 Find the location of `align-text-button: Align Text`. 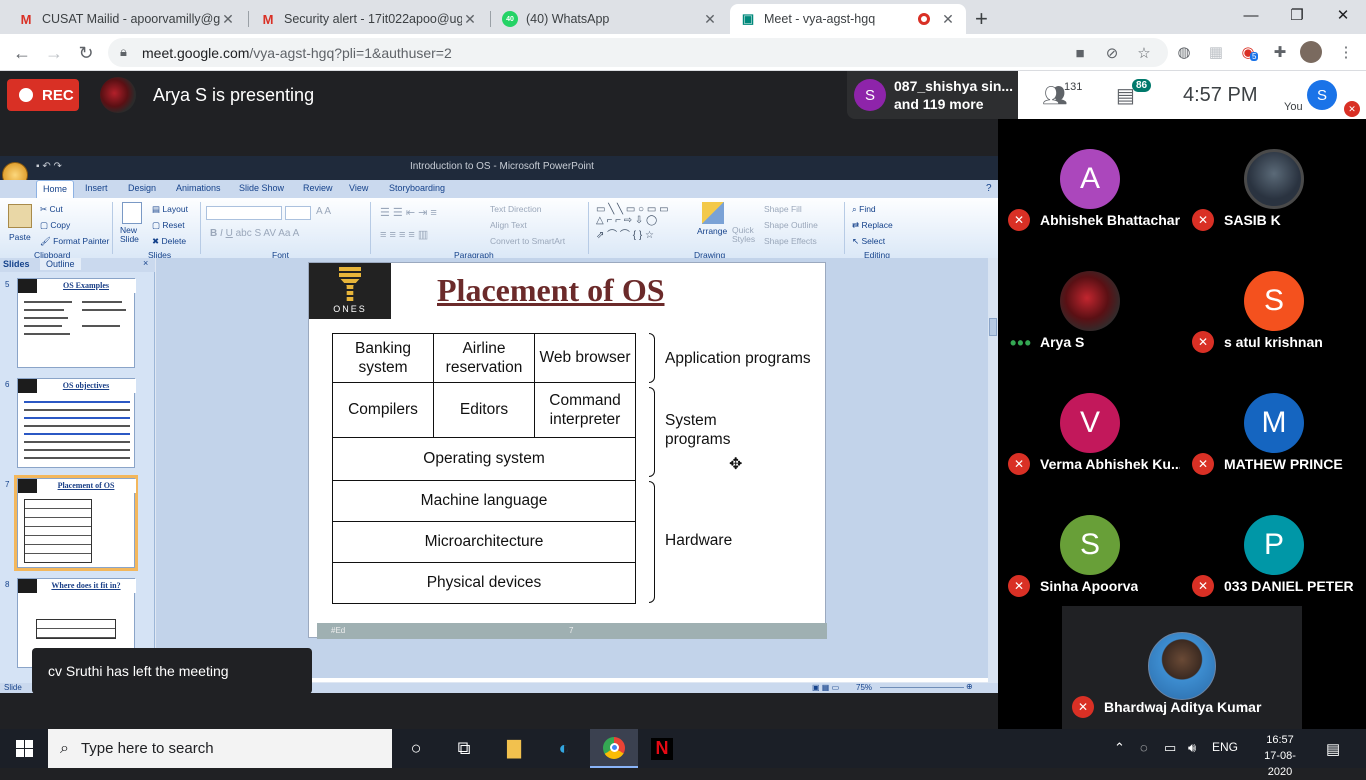

align-text-button: Align Text is located at coordinates (508, 225).